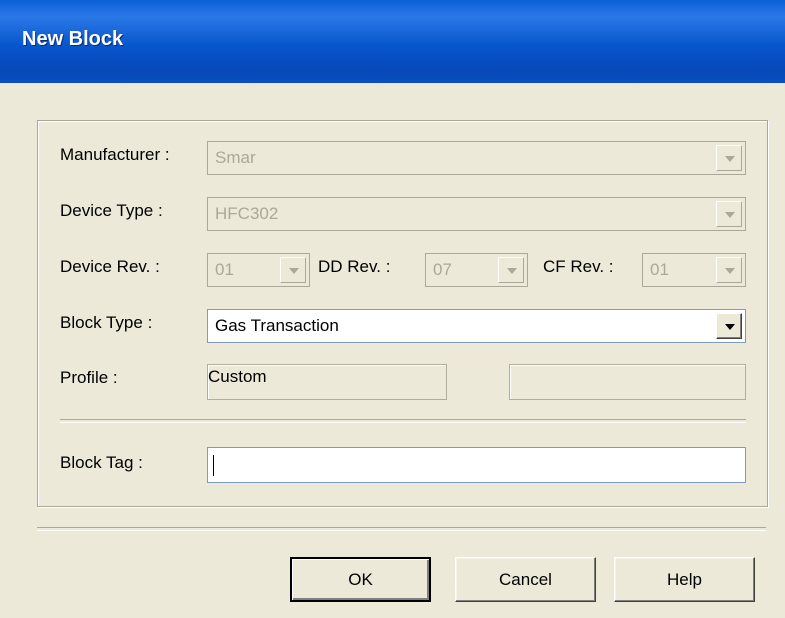  What do you see at coordinates (213, 465) in the screenshot?
I see `text-caret` at bounding box center [213, 465].